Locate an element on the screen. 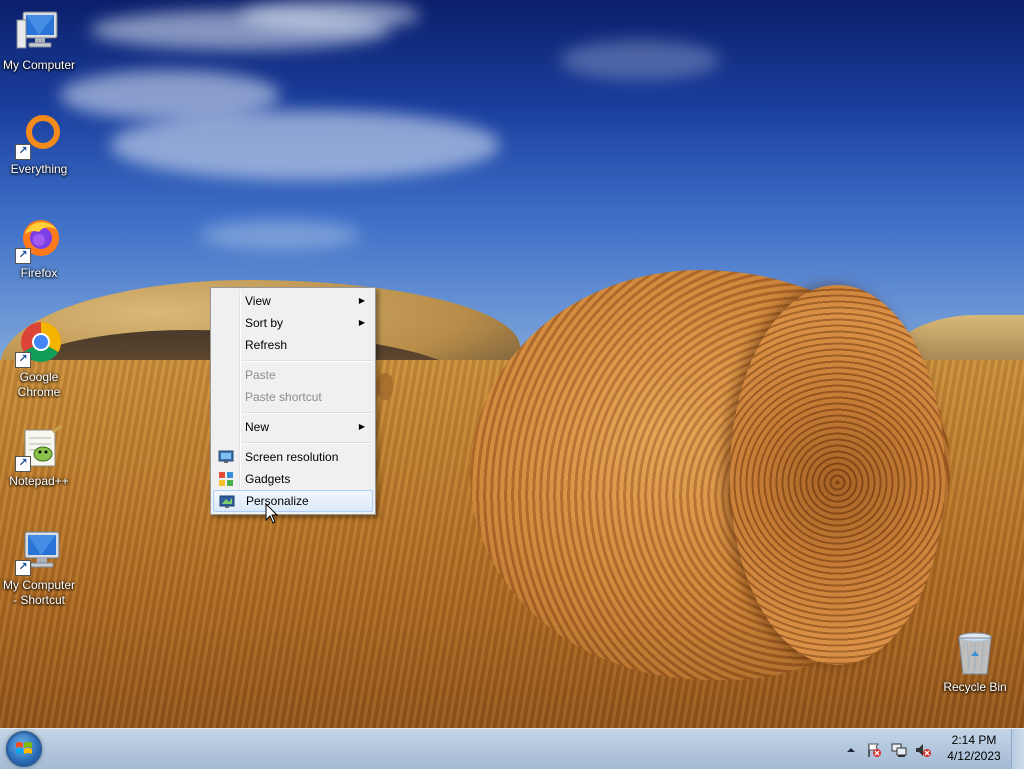  menu-item-label: Sort by is located at coordinates (264, 323).